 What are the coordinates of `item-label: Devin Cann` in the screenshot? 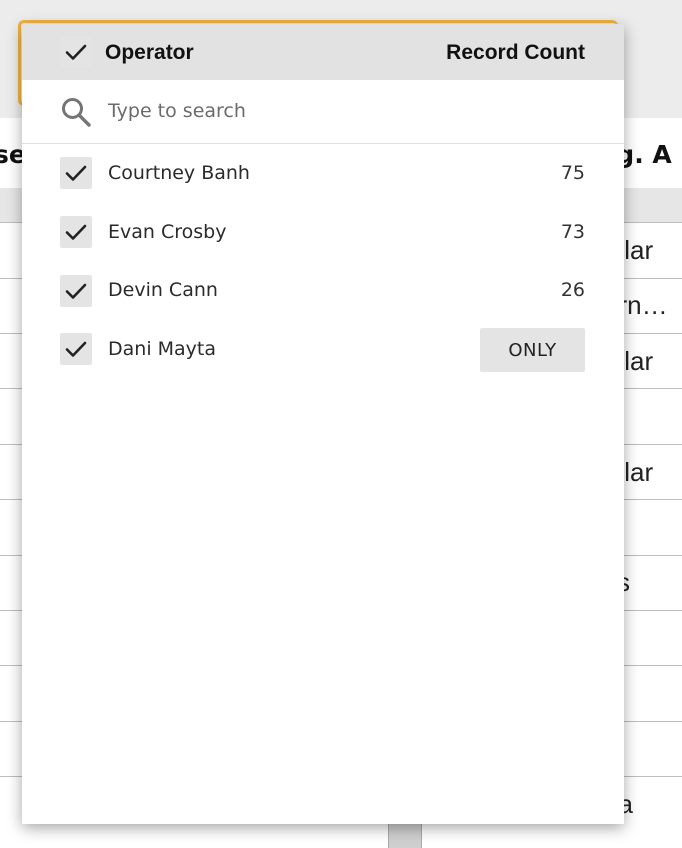 It's located at (163, 290).